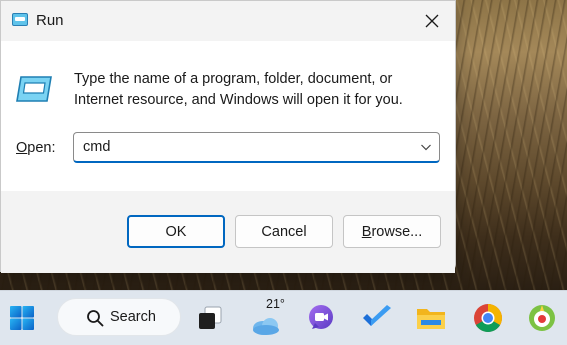 This screenshot has height=345, width=567. I want to click on windows-start-icon, so click(22, 318).